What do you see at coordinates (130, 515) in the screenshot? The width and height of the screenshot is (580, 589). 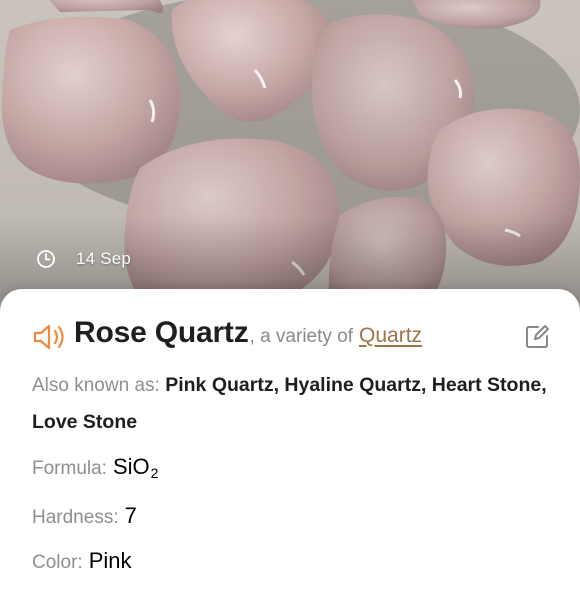 I see `hardness-value: 7` at bounding box center [130, 515].